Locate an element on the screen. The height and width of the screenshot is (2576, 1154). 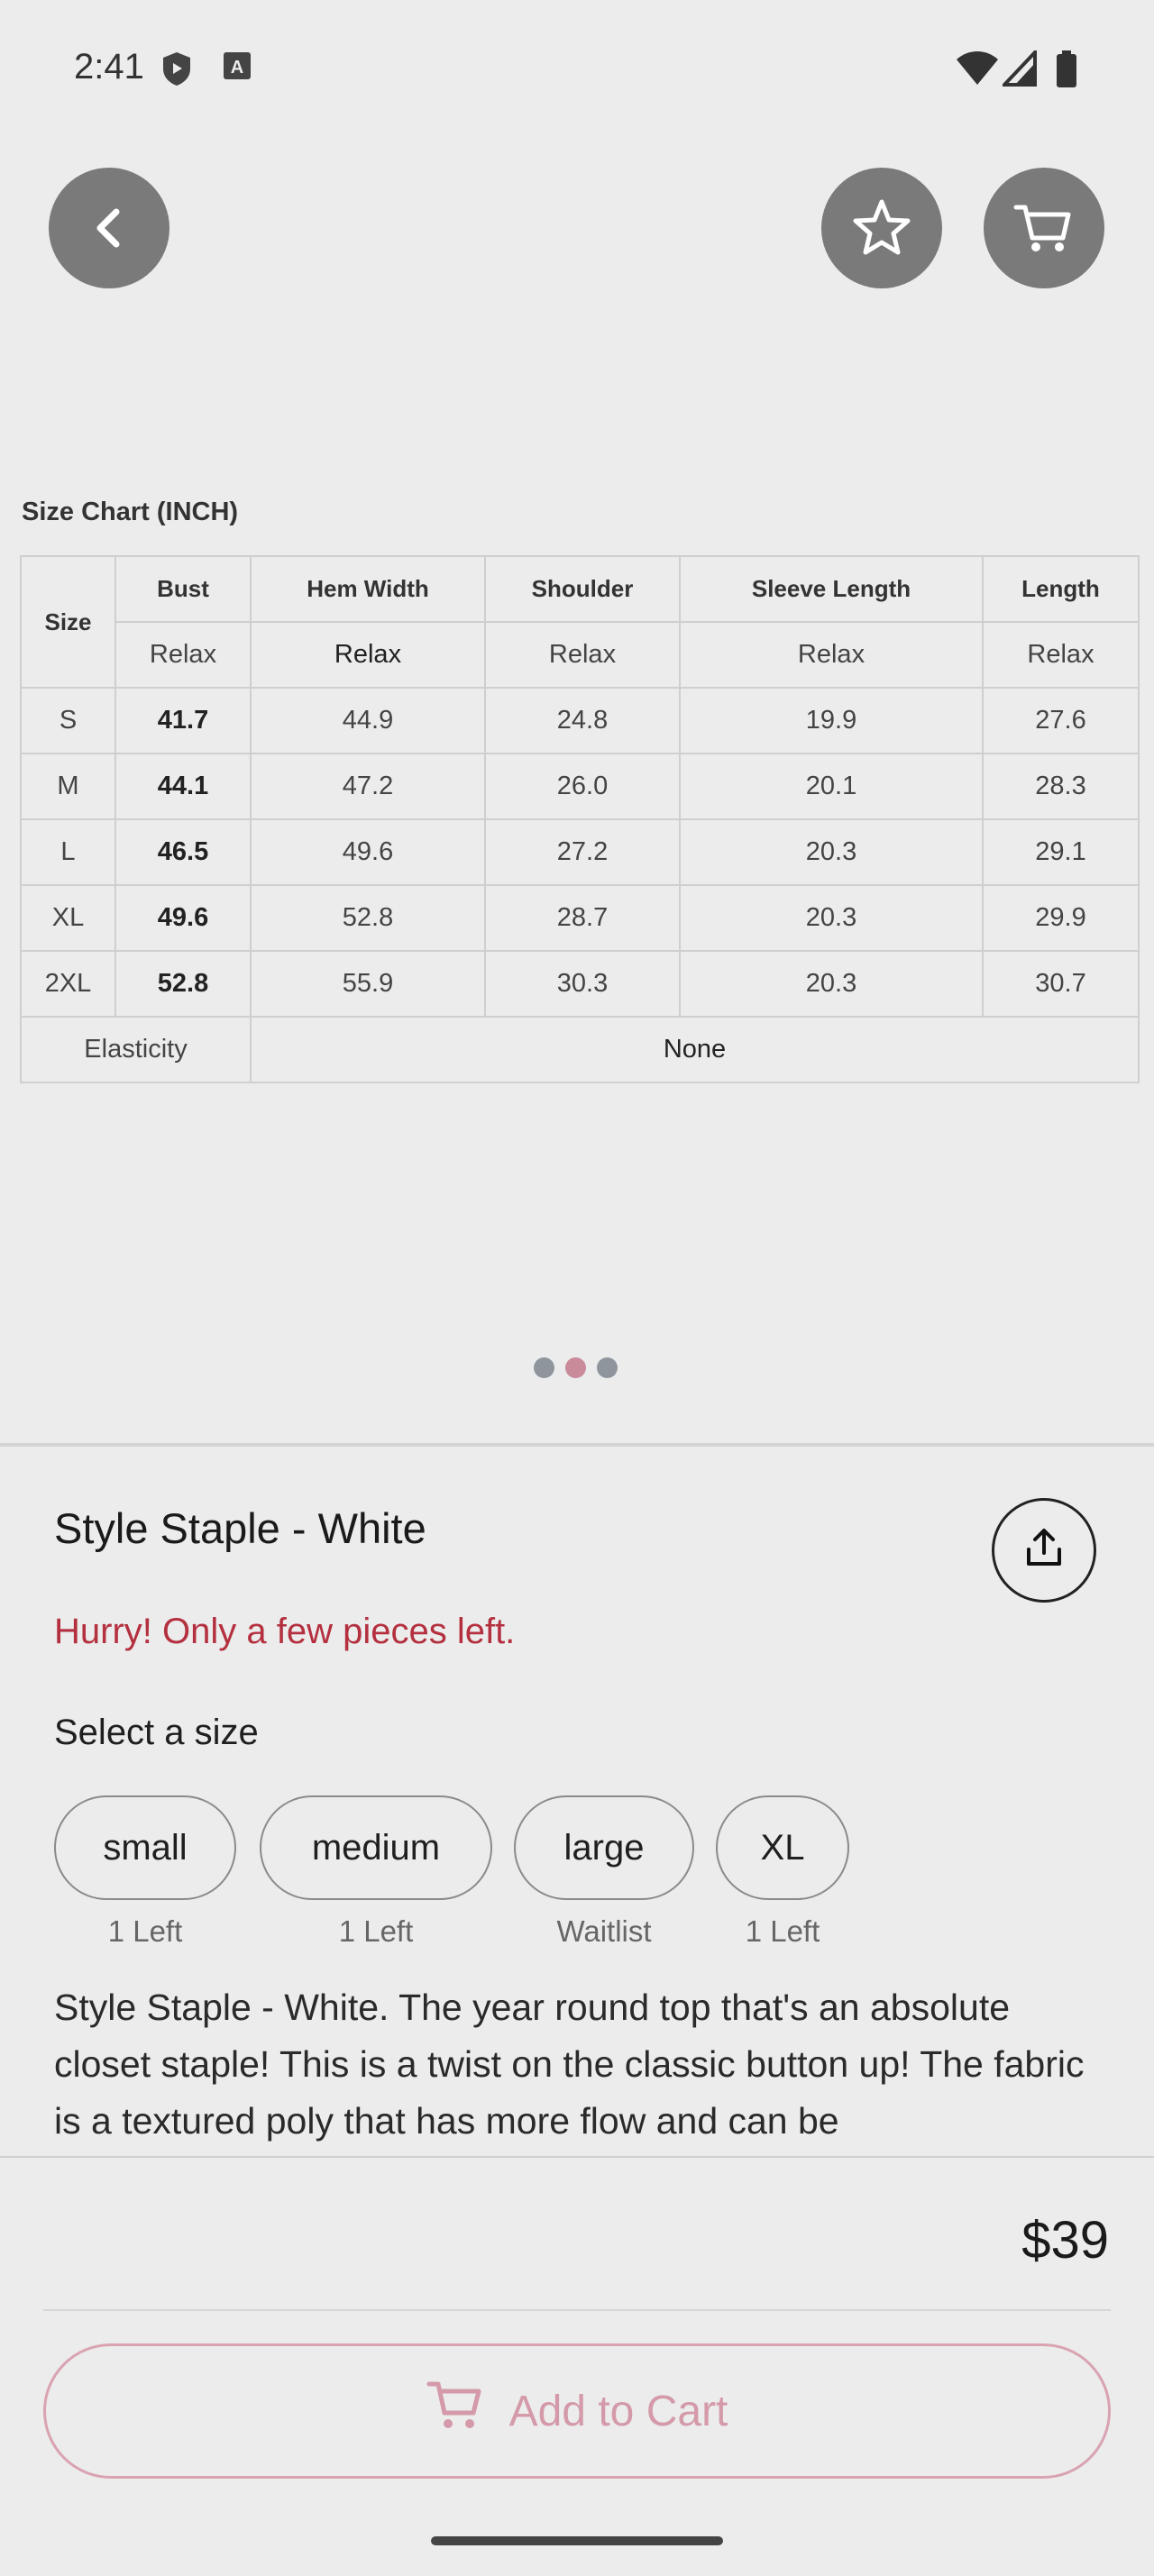
section-divider is located at coordinates (577, 1445).